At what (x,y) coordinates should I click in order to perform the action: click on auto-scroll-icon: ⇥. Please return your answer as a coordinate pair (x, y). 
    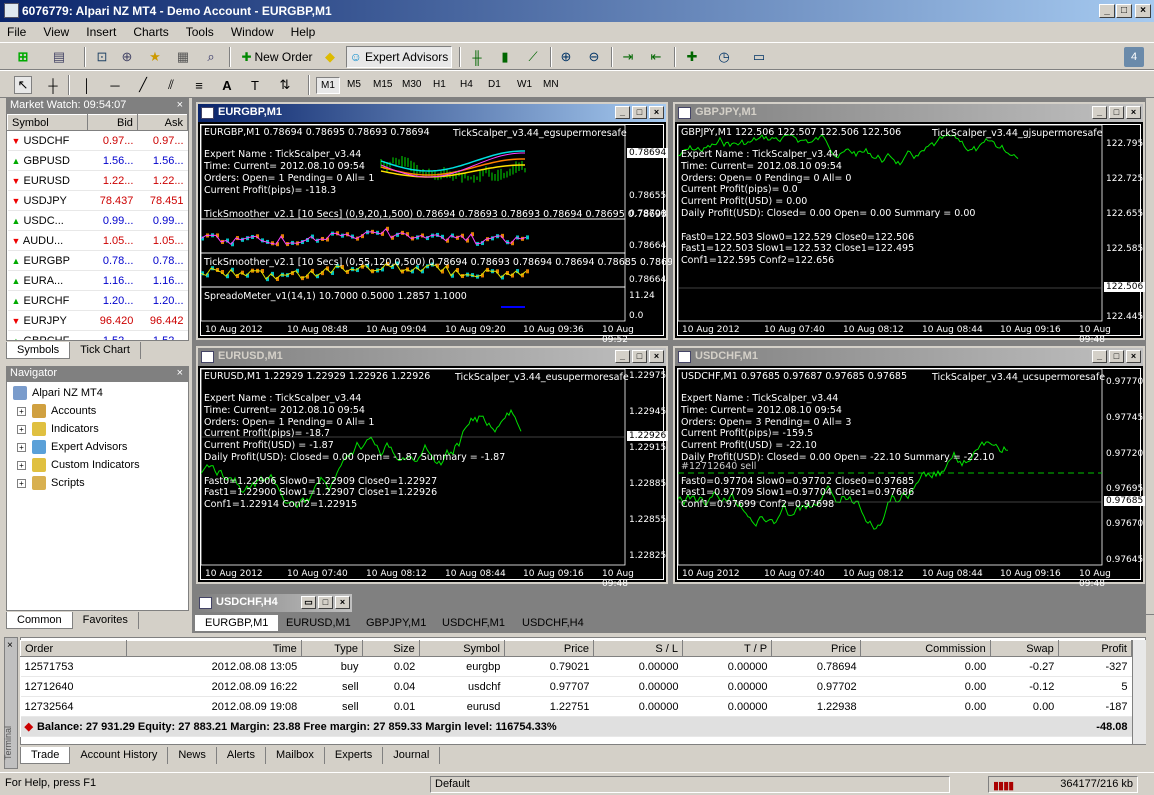
    Looking at the image, I should click on (628, 57).